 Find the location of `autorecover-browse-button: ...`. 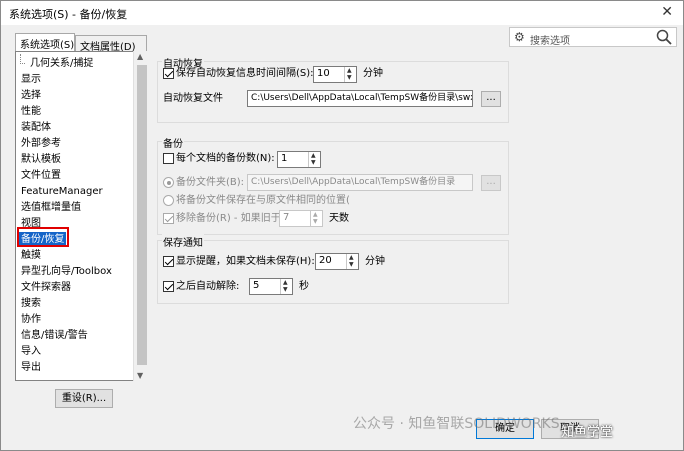

autorecover-browse-button: ... is located at coordinates (491, 99).